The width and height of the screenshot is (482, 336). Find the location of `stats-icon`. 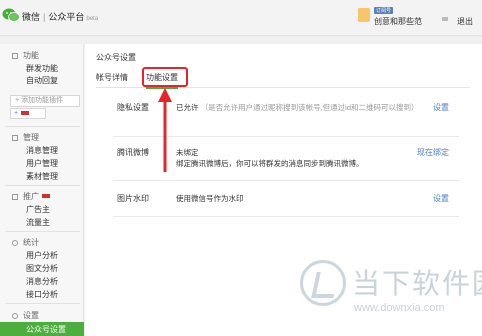

stats-icon is located at coordinates (15, 243).